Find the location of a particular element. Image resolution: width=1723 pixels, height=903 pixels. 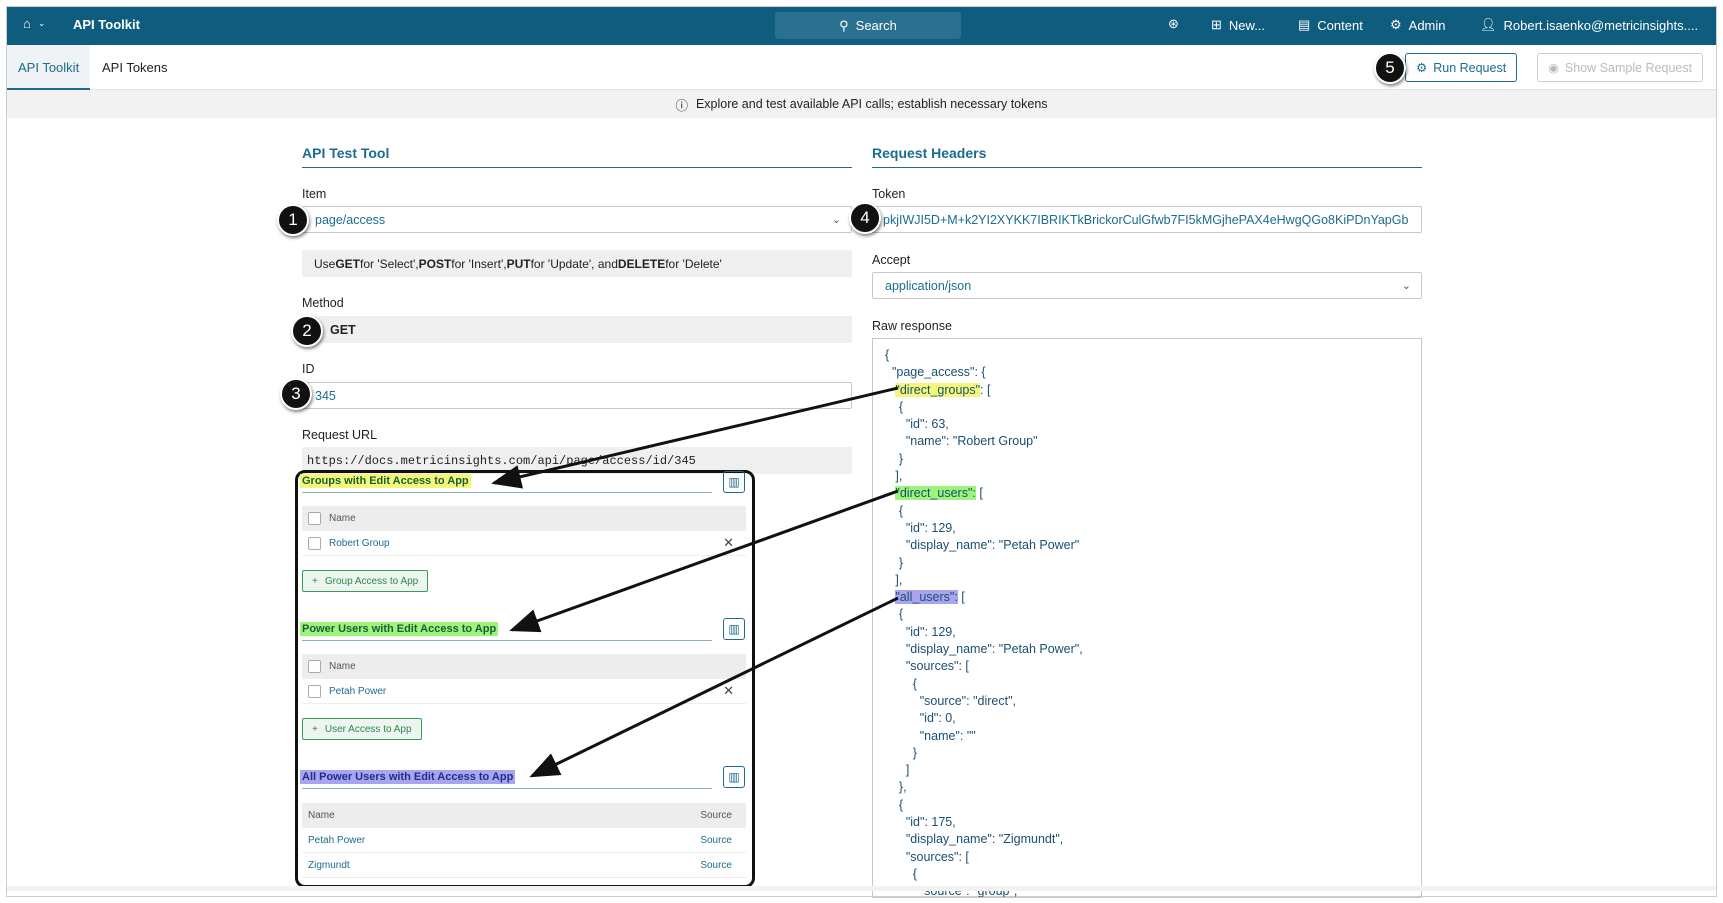

horizontal-scrollbar is located at coordinates (861, 888).